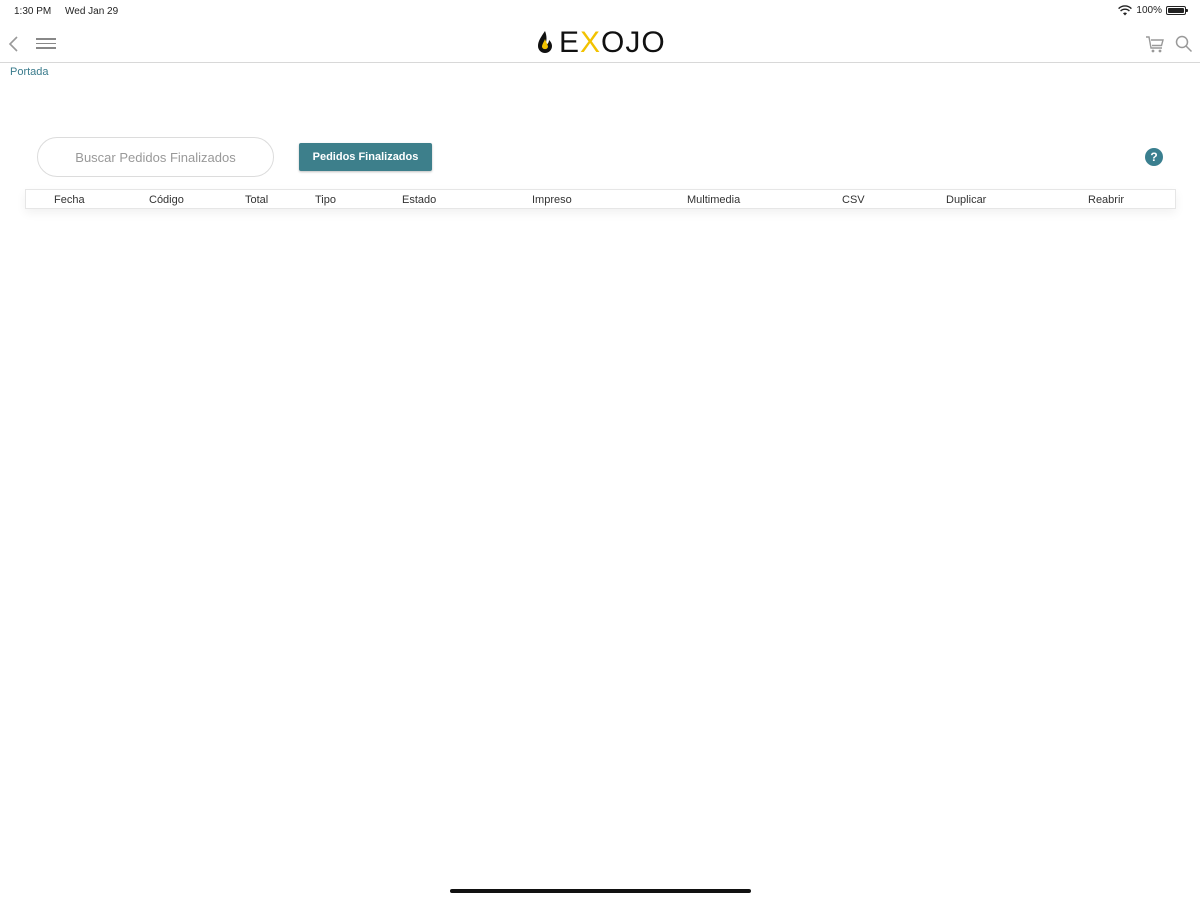 The image size is (1200, 900). Describe the element at coordinates (1106, 200) in the screenshot. I see `column-header-reabrir: Reabrir` at that location.